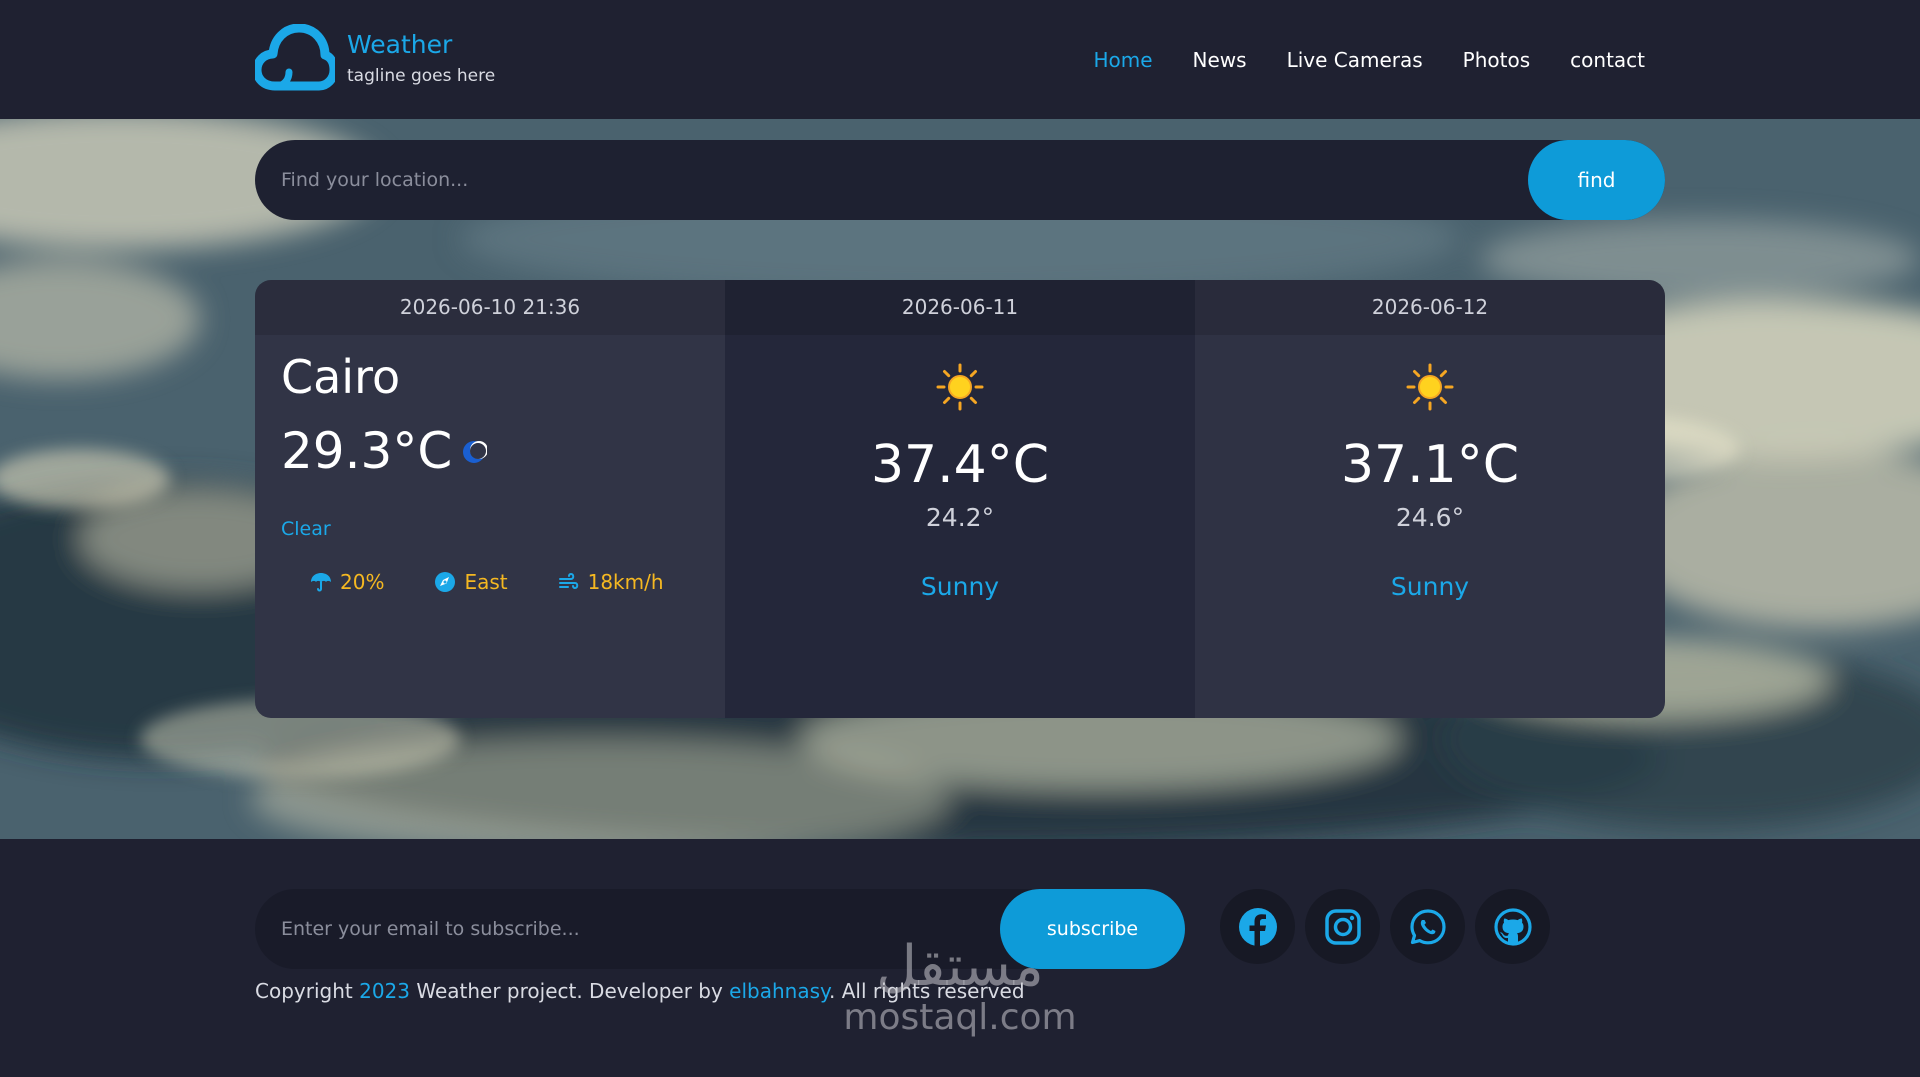  I want to click on humidity-stat: 20%, so click(347, 582).